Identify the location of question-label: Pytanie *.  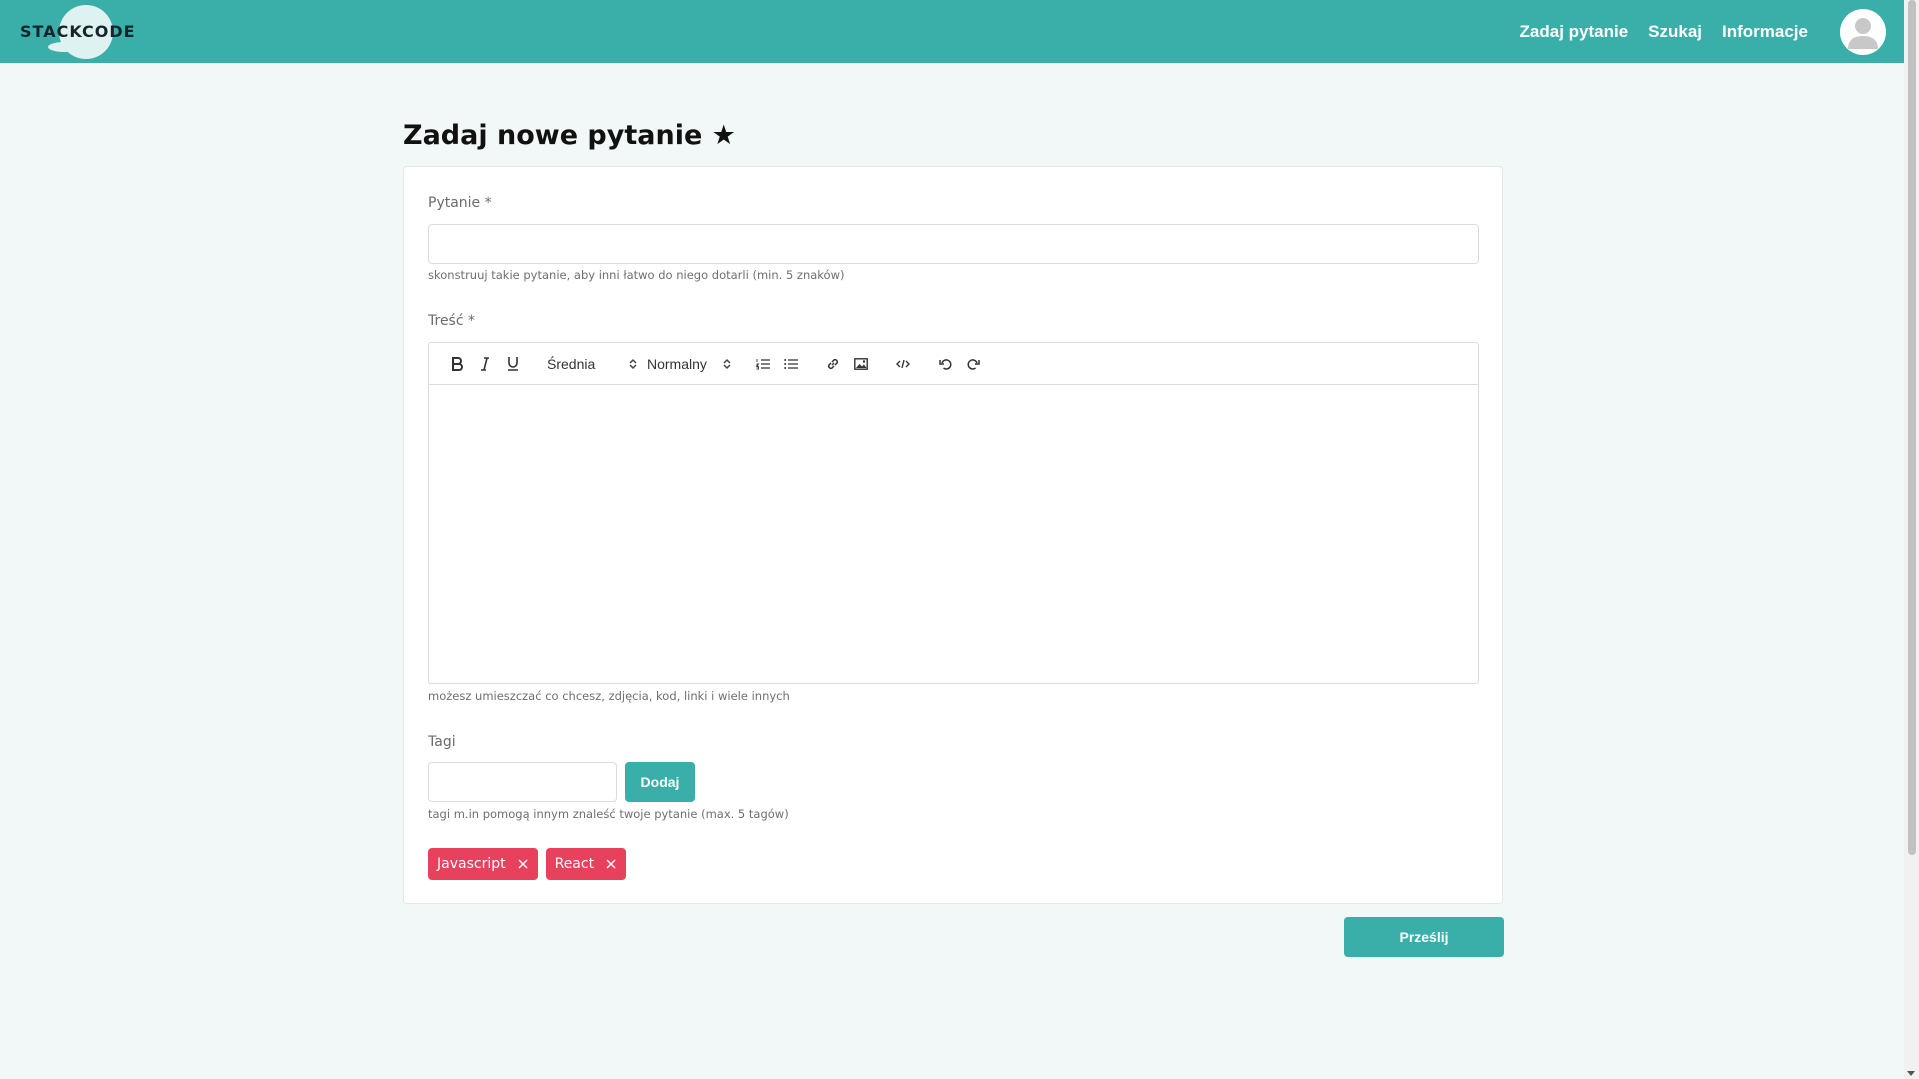
(460, 203).